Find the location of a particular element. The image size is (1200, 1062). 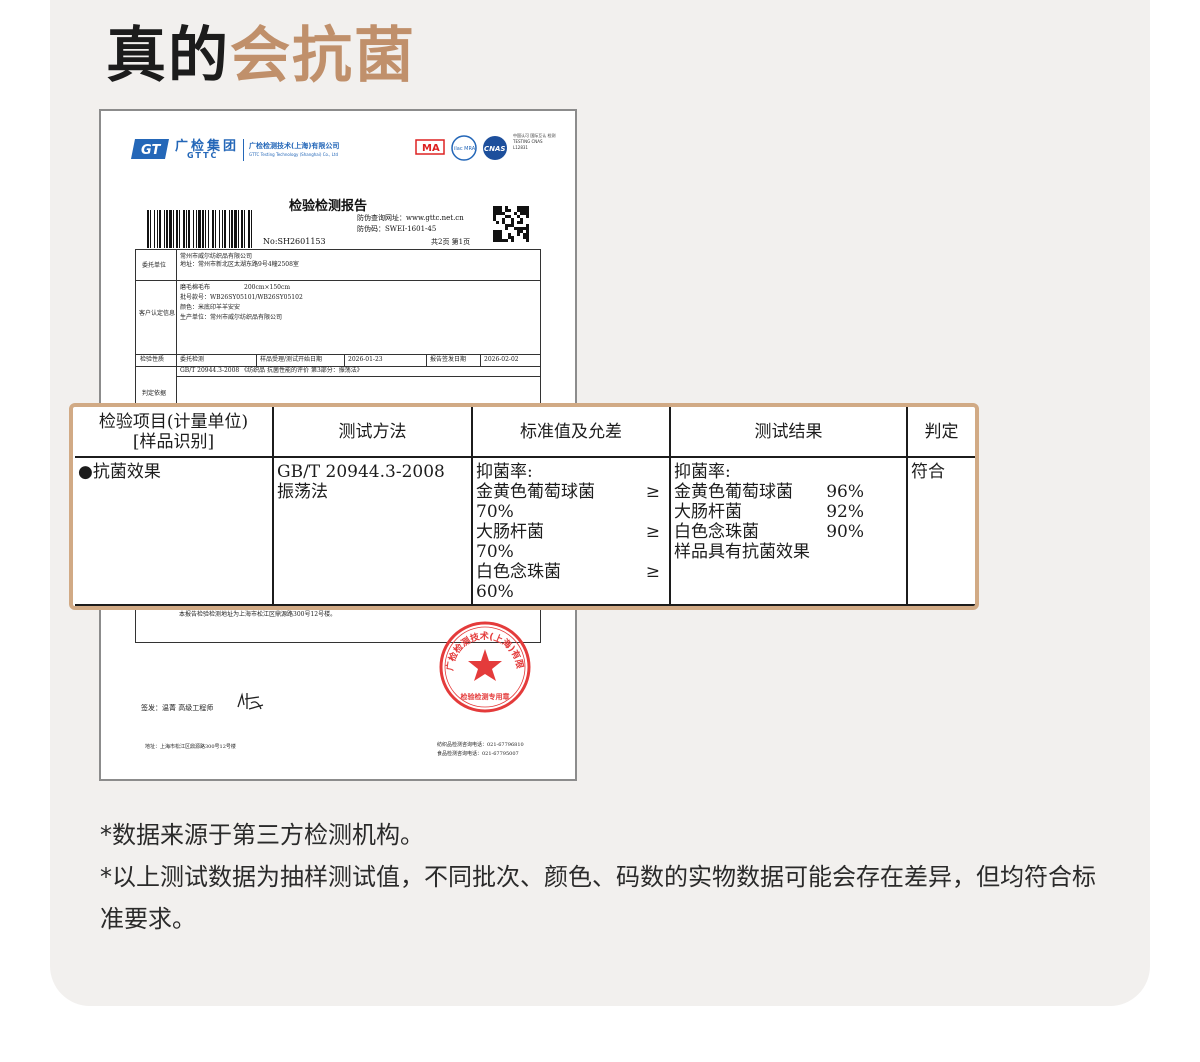

table-header-row: 检验项目(计量单位) [样品识别] 测试方法 标准值及允差 测试结果 判定 is located at coordinates (525, 432).